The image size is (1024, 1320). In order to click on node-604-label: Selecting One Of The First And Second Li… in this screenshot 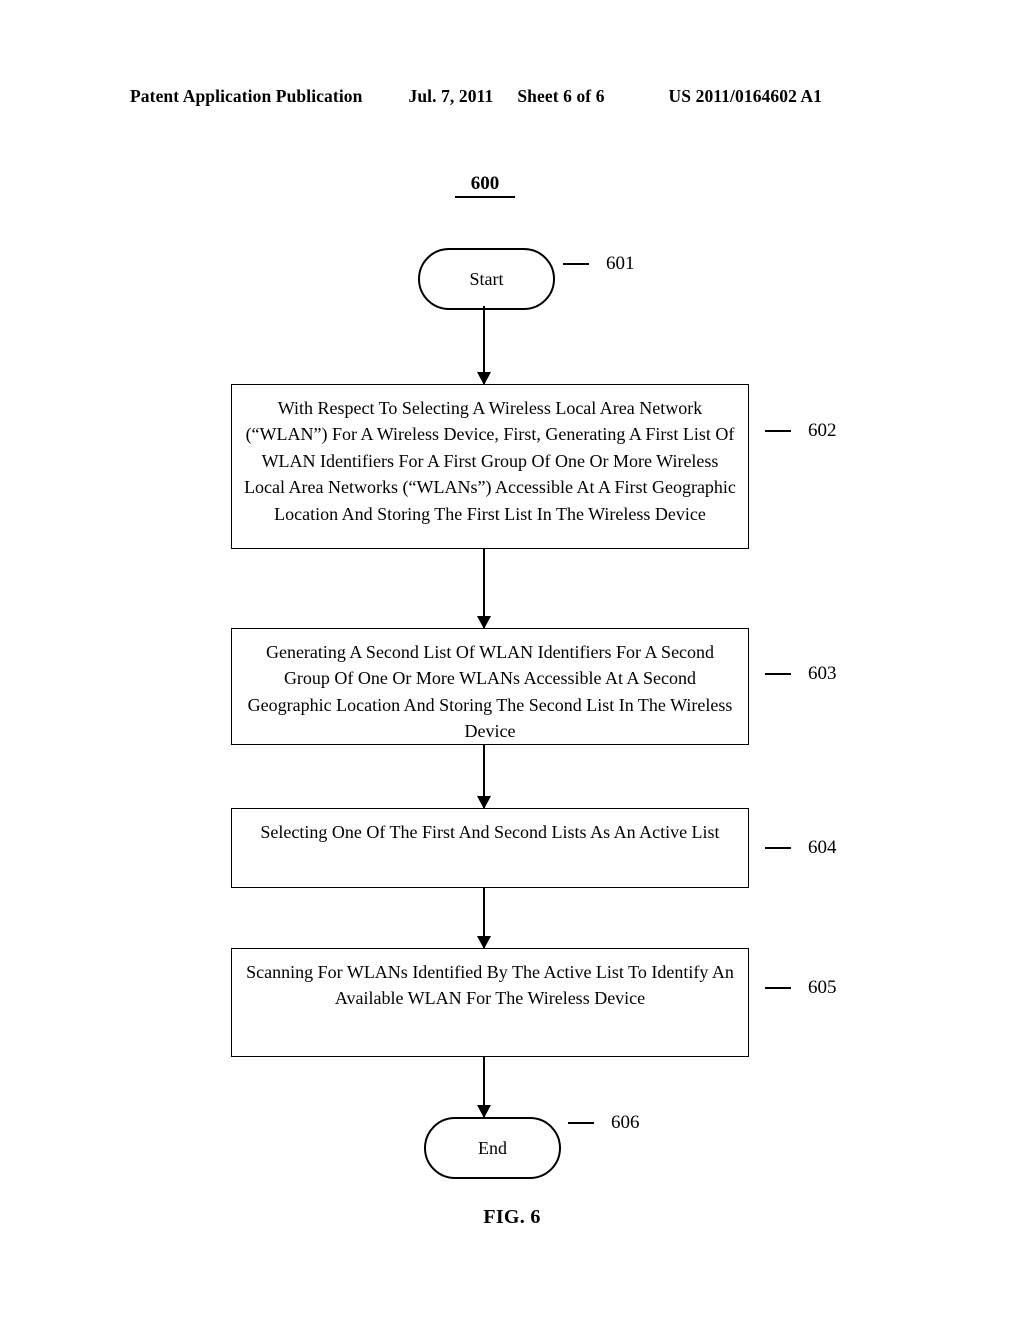, I will do `click(490, 832)`.